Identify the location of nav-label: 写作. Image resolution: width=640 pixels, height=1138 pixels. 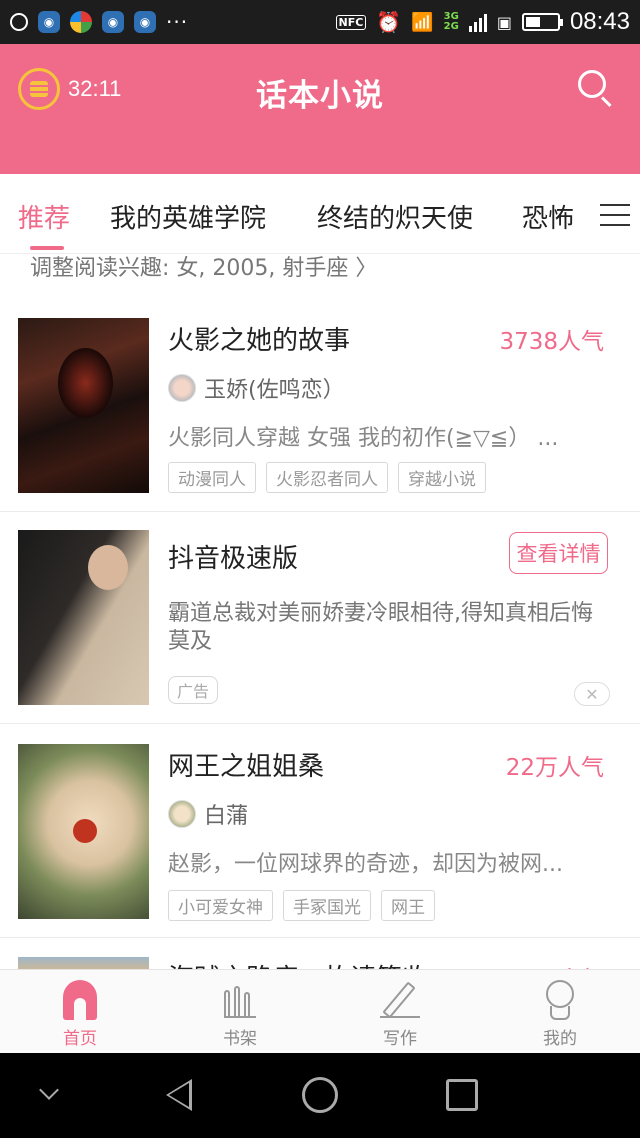
(400, 1039).